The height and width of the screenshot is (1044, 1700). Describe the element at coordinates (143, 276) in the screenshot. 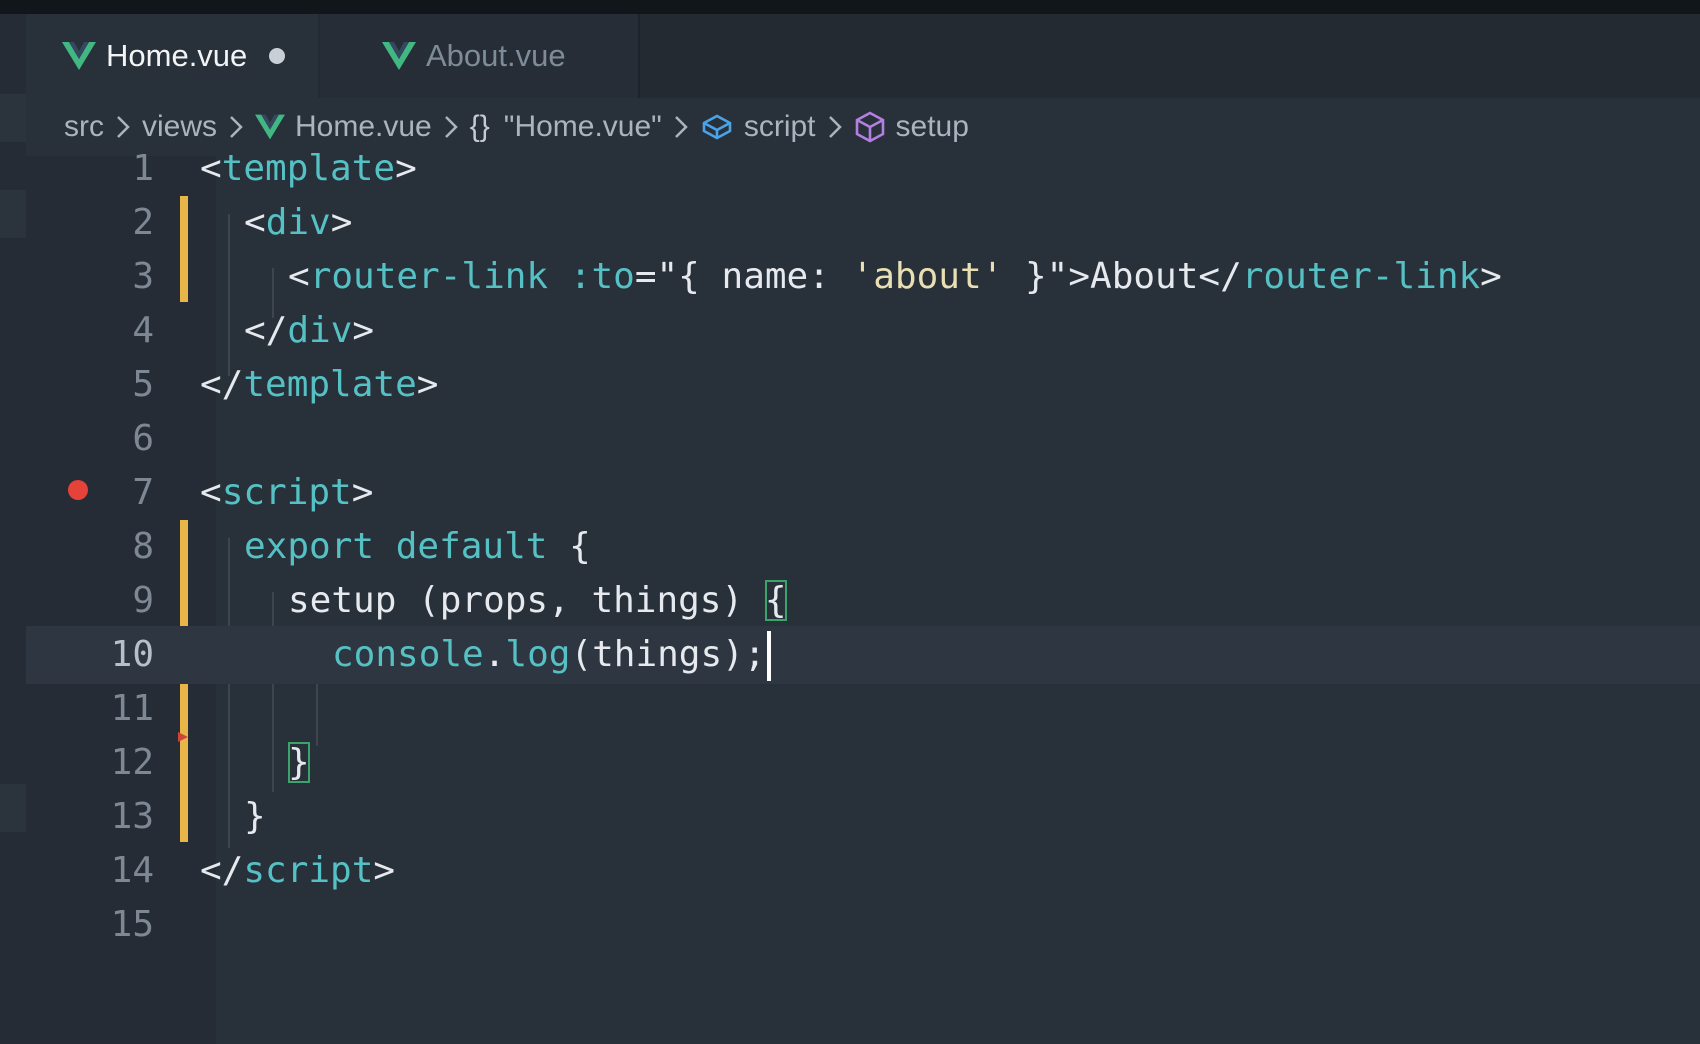

I see `line-number: 3` at that location.